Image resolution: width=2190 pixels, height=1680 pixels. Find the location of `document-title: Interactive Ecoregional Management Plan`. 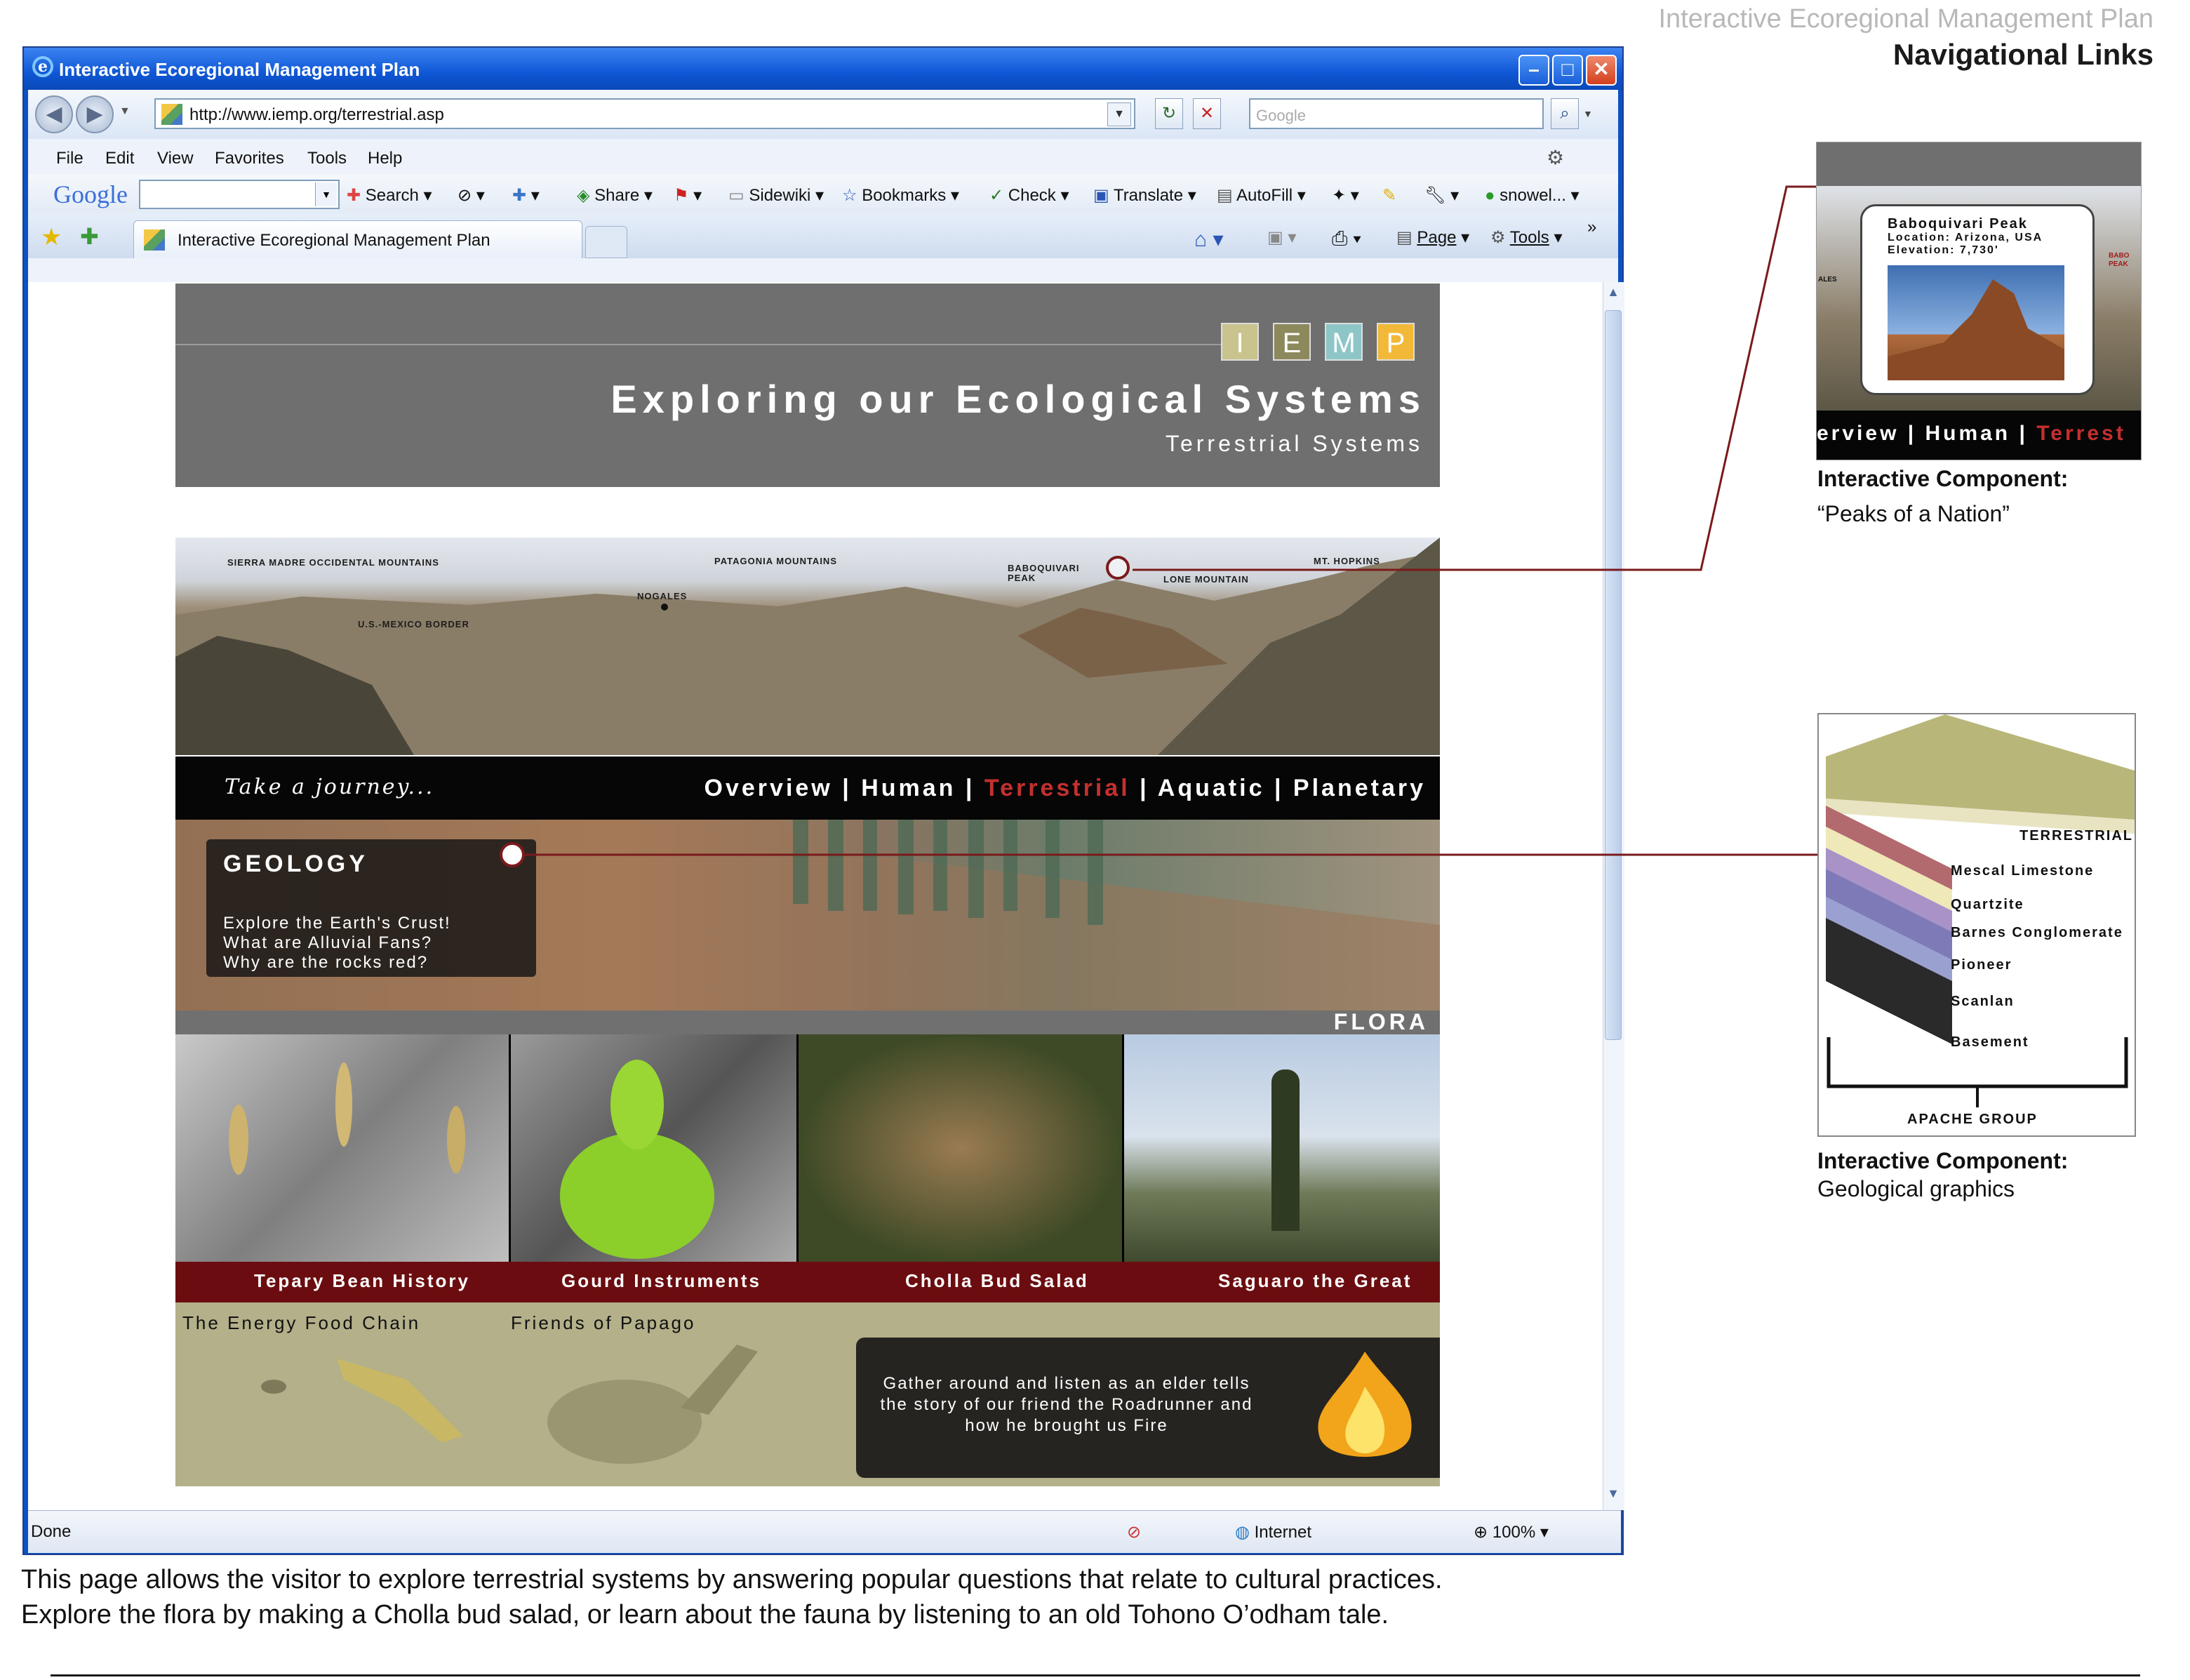

document-title: Interactive Ecoregional Management Plan is located at coordinates (1906, 19).